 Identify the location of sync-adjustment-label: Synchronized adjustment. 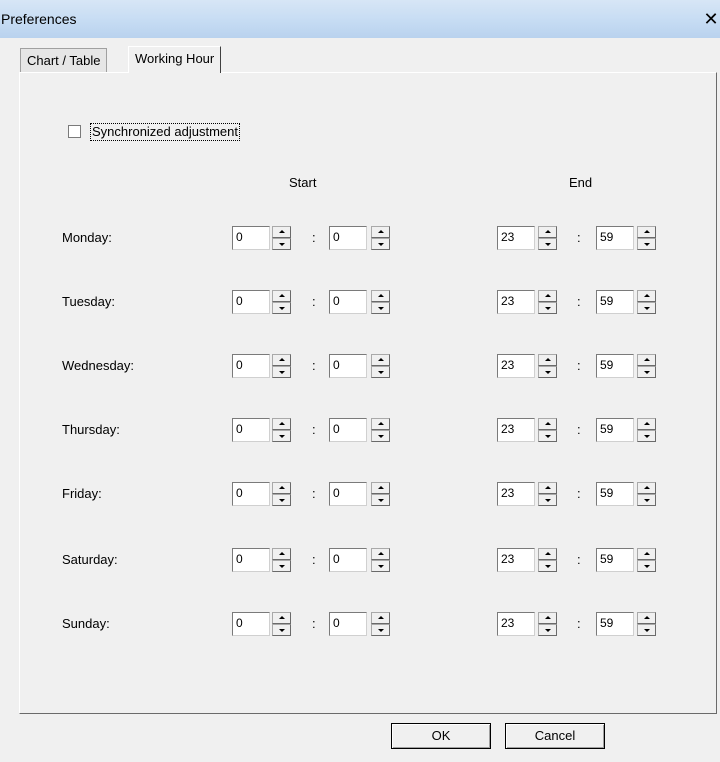
(165, 132).